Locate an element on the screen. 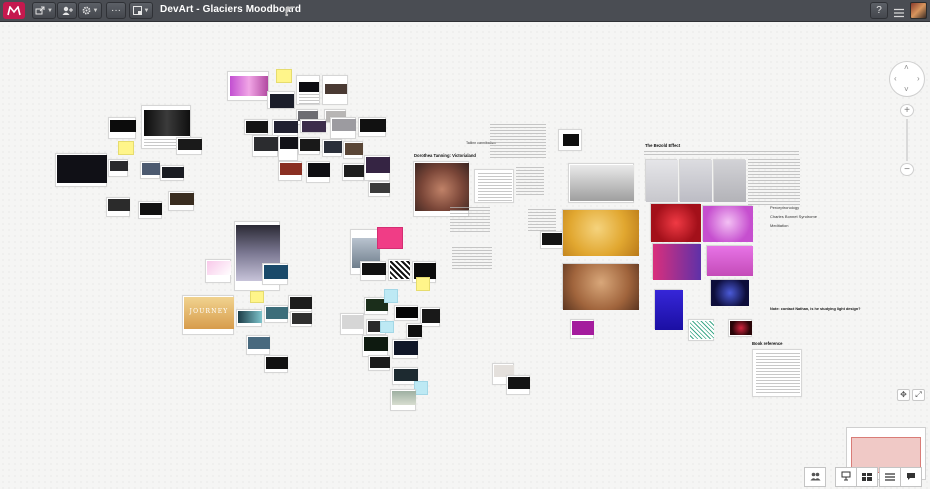 The image size is (930, 489). list-view-button is located at coordinates (890, 477).